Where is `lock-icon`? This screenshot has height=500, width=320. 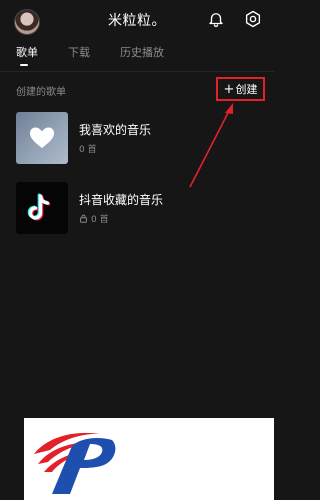
lock-icon is located at coordinates (83, 218).